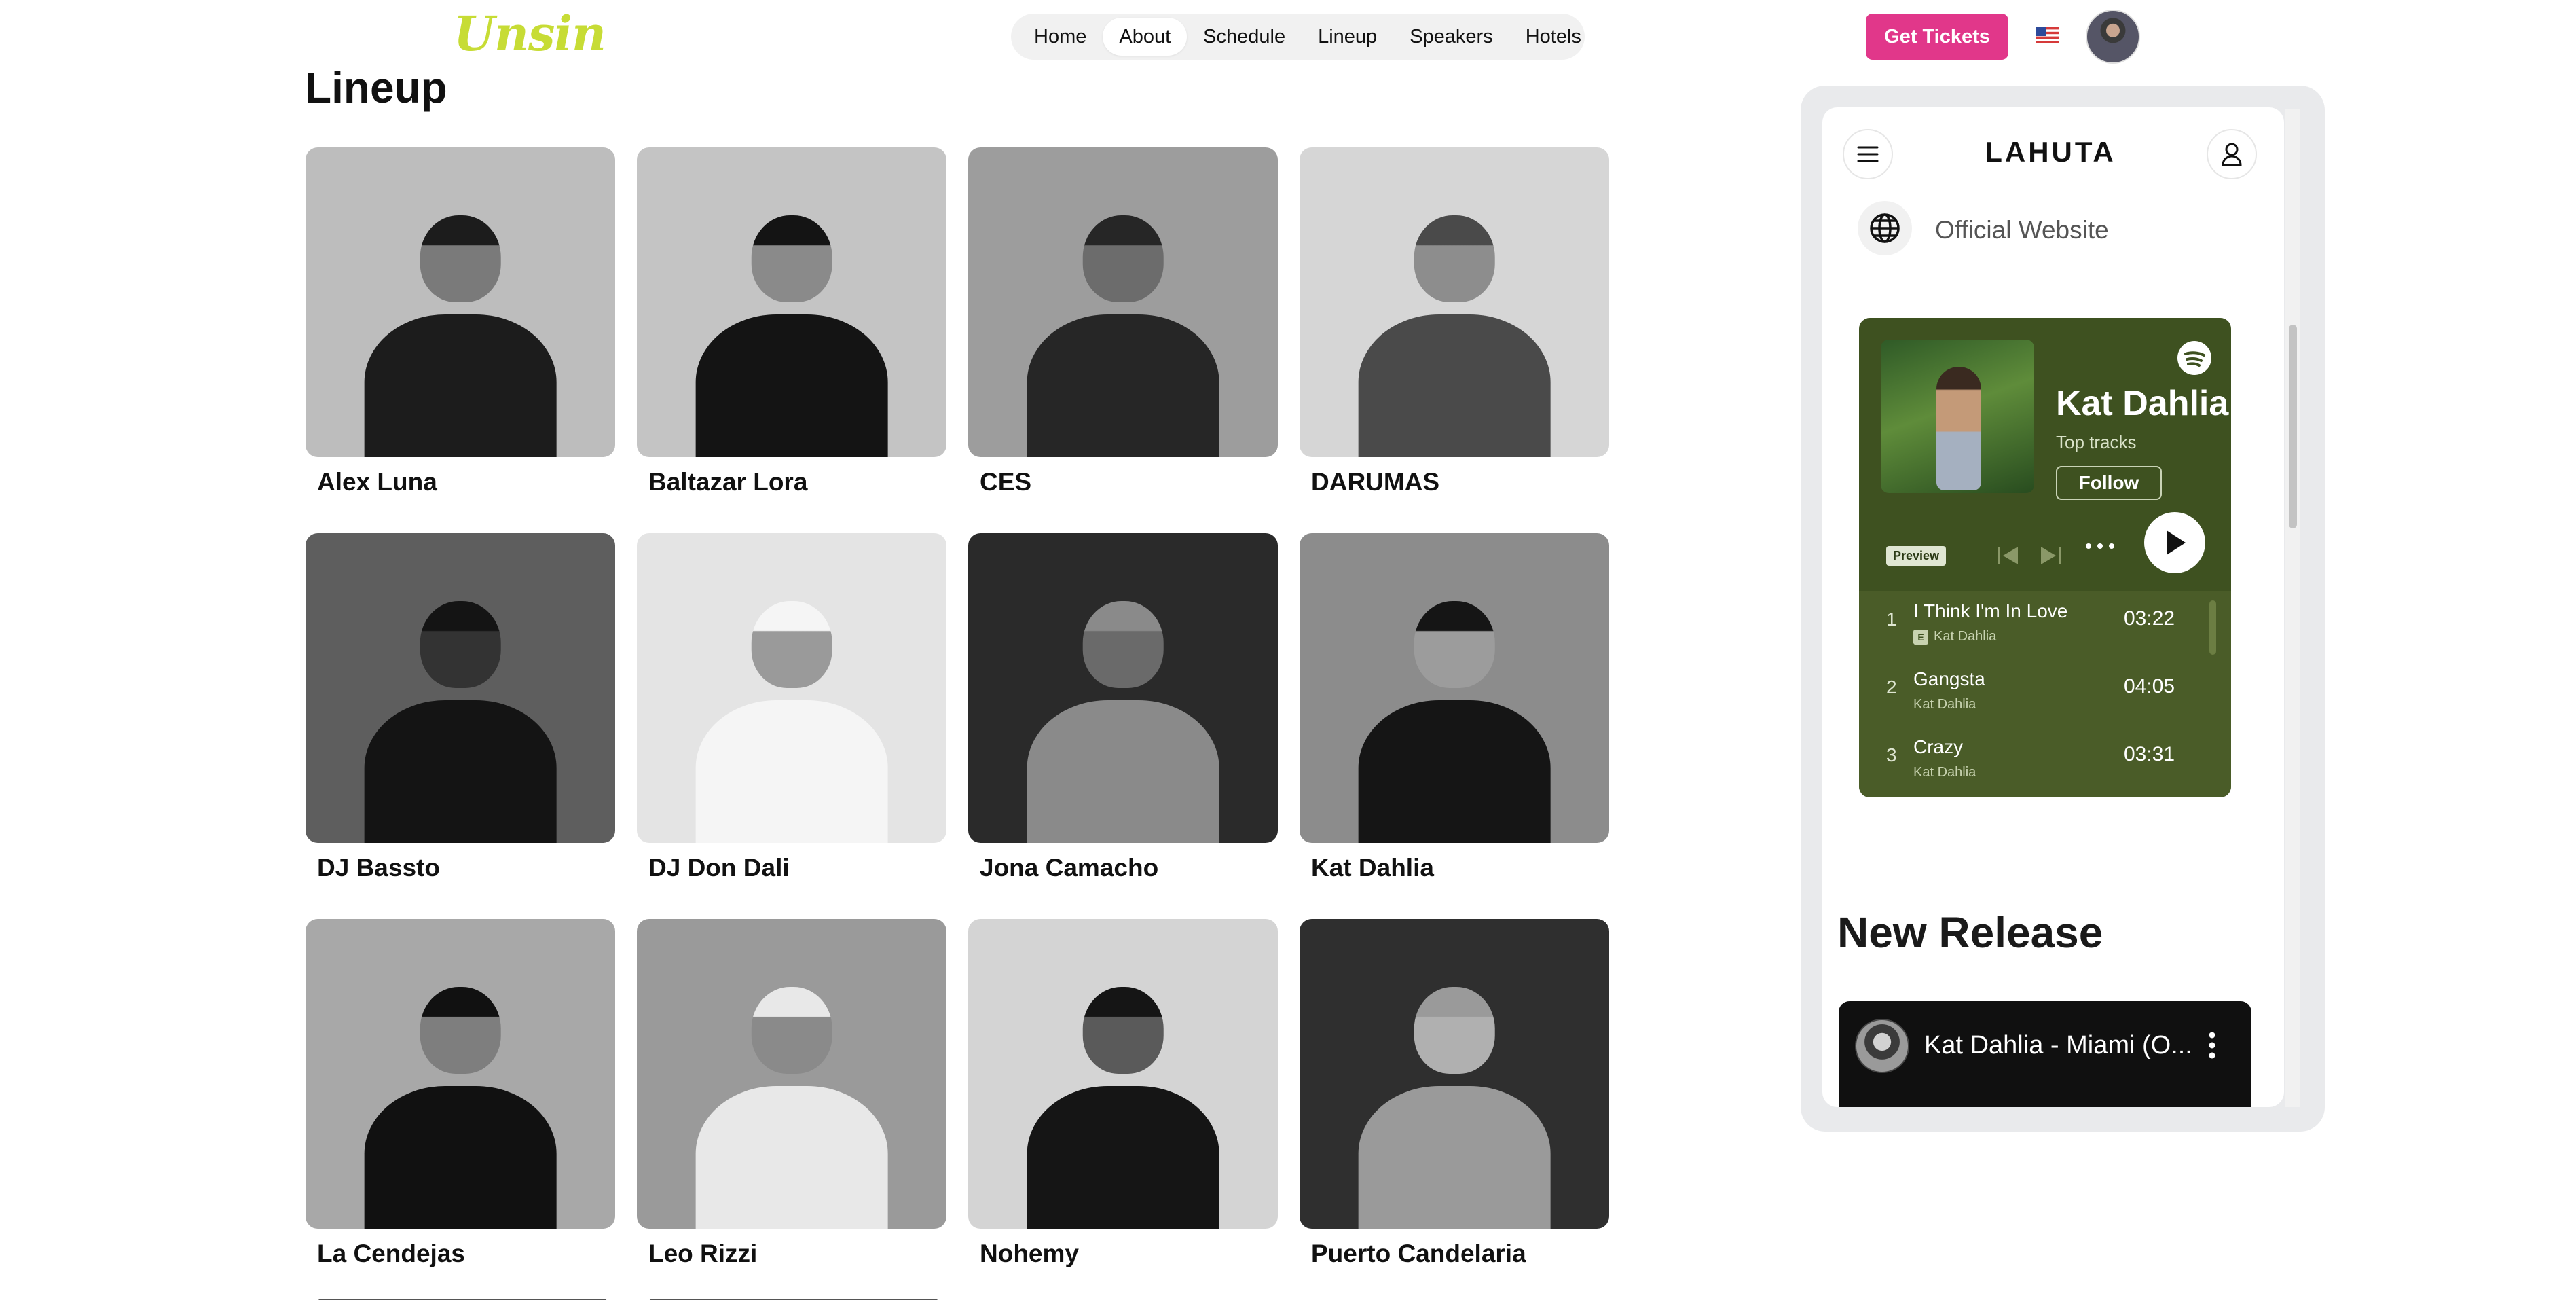  What do you see at coordinates (2293, 427) in the screenshot?
I see `phone-scrollbar-thumb` at bounding box center [2293, 427].